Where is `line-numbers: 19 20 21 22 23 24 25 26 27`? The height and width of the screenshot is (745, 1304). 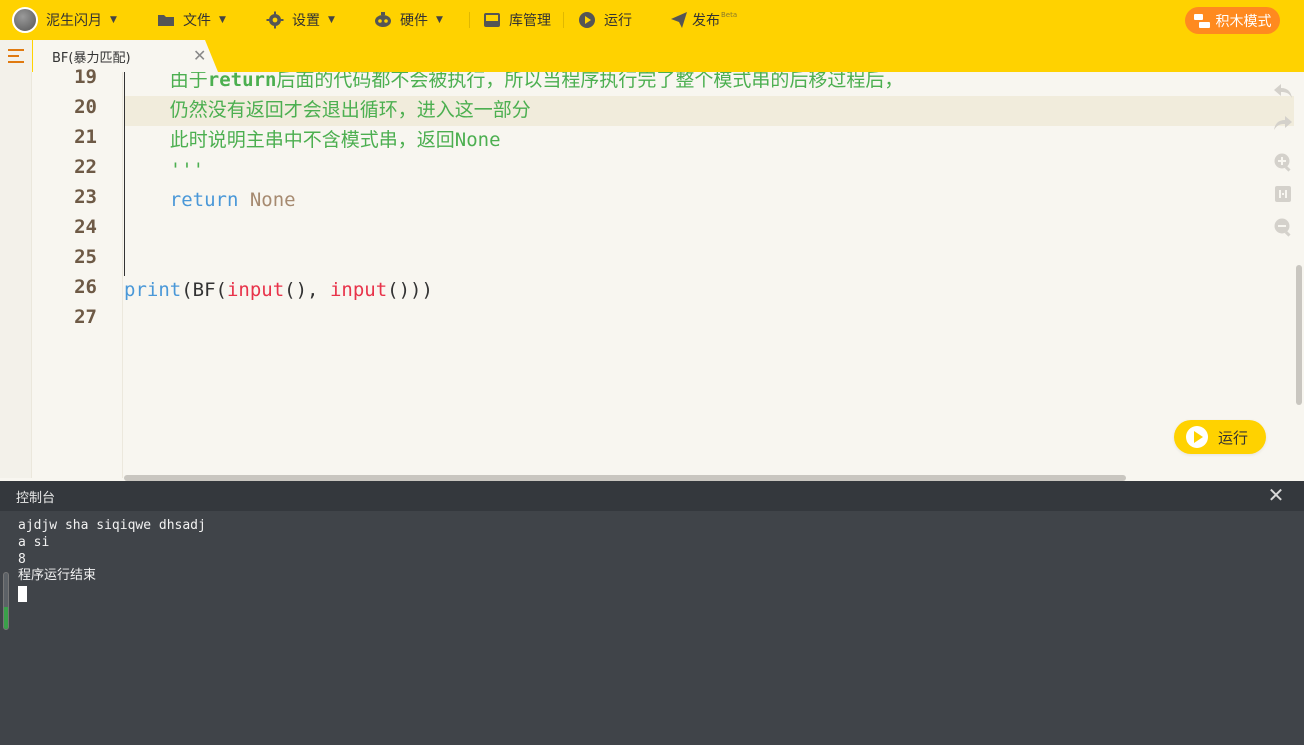 line-numbers: 19 20 21 22 23 24 25 26 27 is located at coordinates (78, 272).